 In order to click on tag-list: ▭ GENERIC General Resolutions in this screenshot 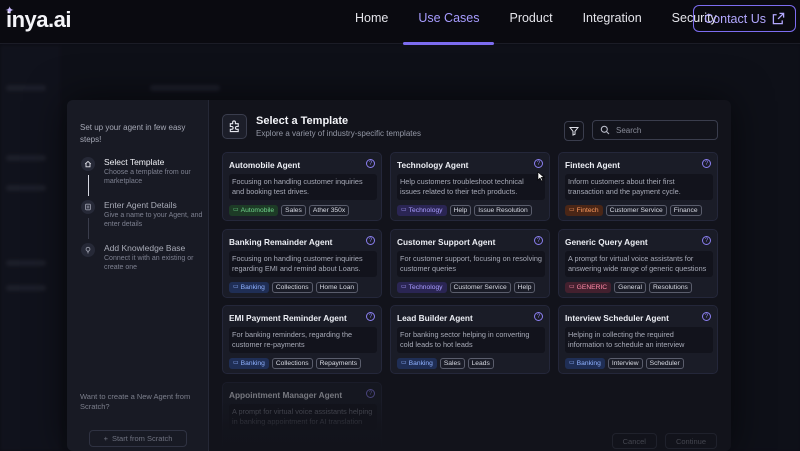, I will do `click(628, 287)`.